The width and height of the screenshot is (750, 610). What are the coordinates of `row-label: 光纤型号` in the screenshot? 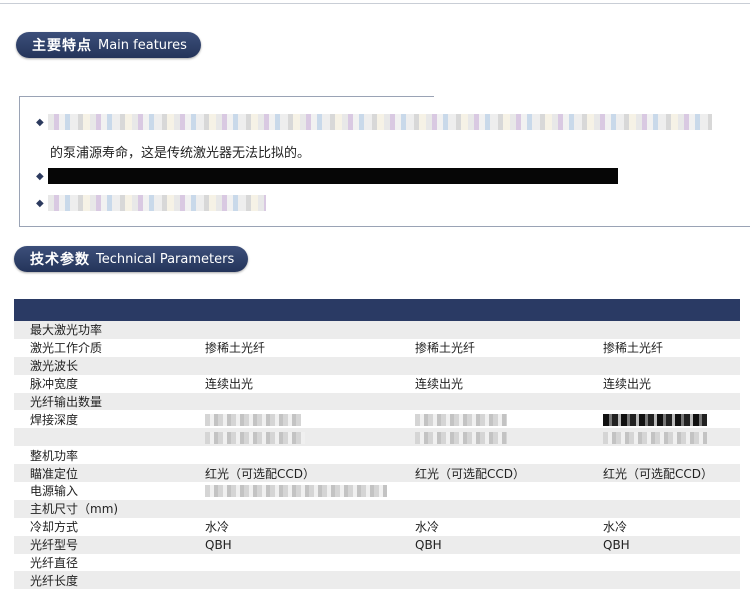 It's located at (54, 545).